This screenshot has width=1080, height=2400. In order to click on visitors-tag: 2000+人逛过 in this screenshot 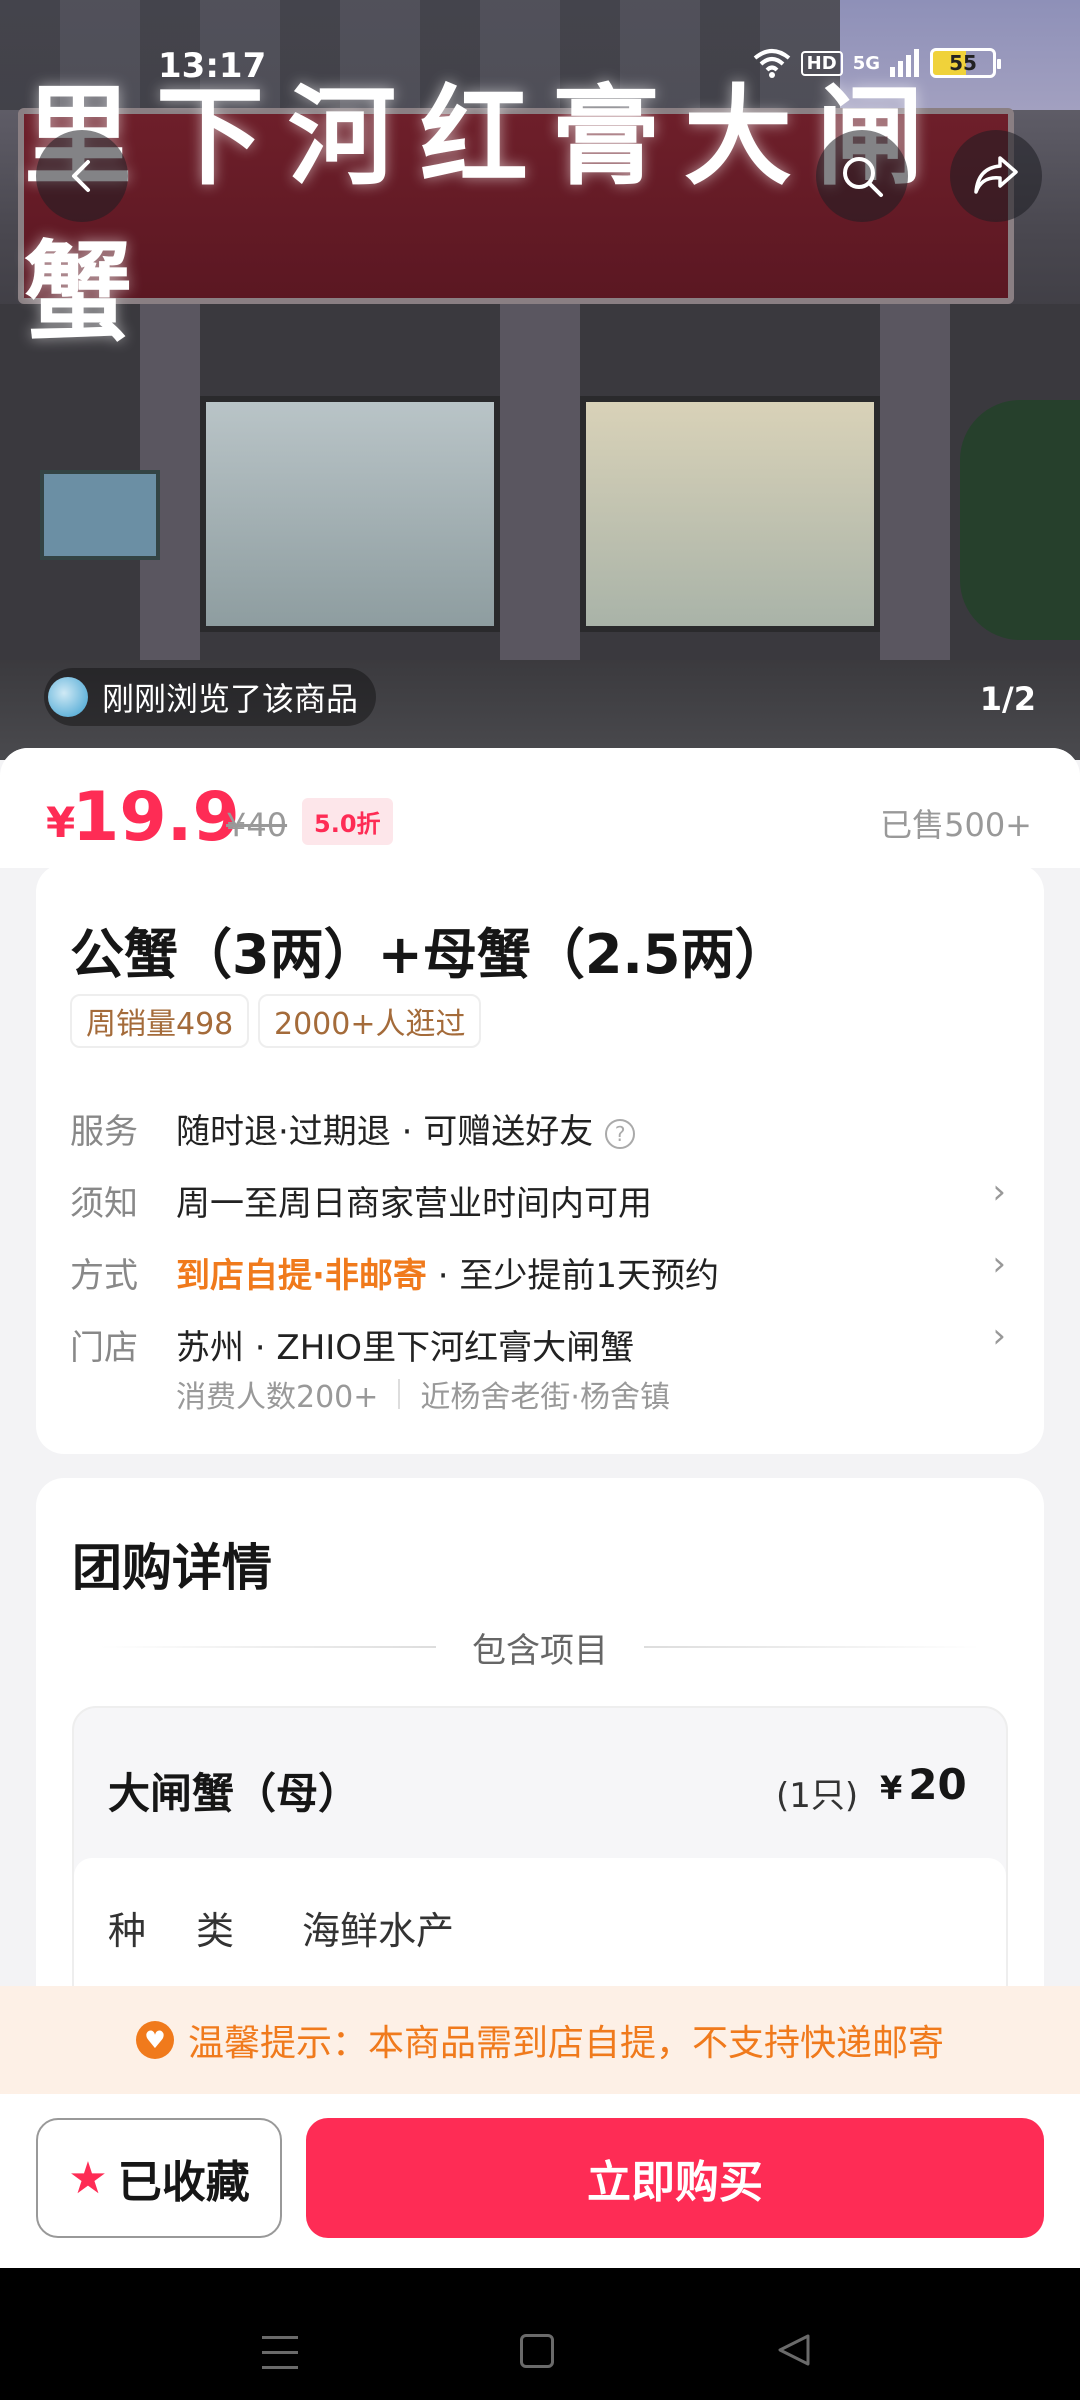, I will do `click(370, 1021)`.